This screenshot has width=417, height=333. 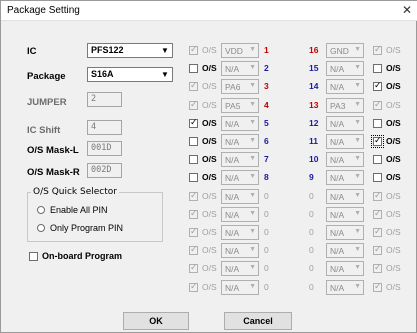 What do you see at coordinates (234, 269) in the screenshot?
I see `pin-row-left: ✓ O/S N/A ▼ 0` at bounding box center [234, 269].